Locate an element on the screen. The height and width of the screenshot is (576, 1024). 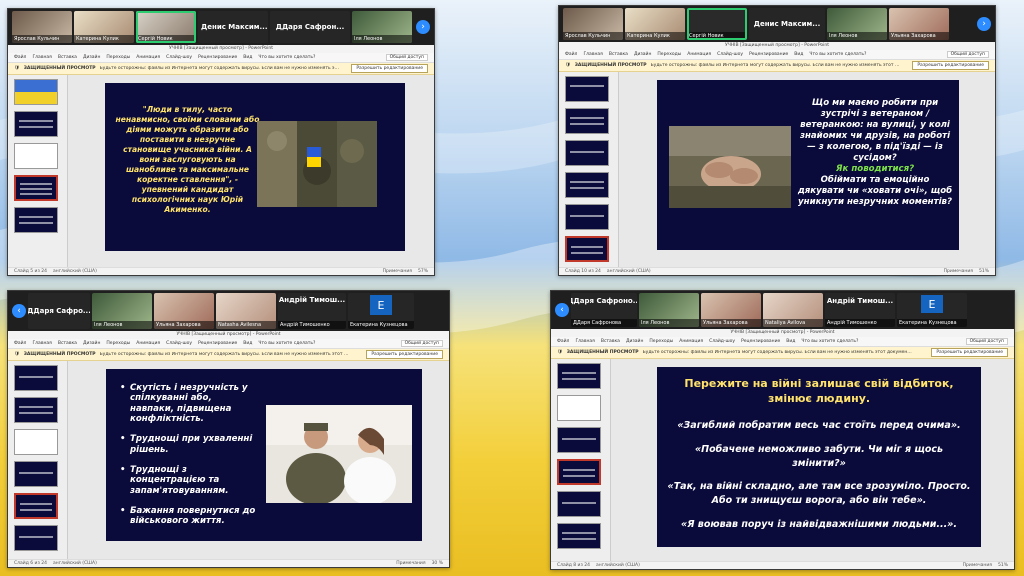
zoom-level: 57% is located at coordinates (423, 271).